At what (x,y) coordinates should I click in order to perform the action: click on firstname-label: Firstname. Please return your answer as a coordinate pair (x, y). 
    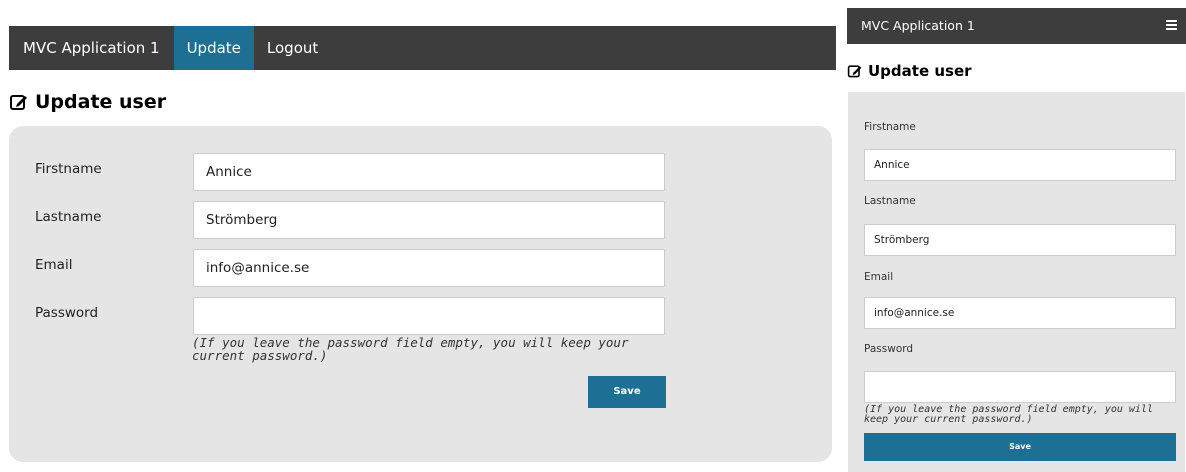
    Looking at the image, I should click on (68, 169).